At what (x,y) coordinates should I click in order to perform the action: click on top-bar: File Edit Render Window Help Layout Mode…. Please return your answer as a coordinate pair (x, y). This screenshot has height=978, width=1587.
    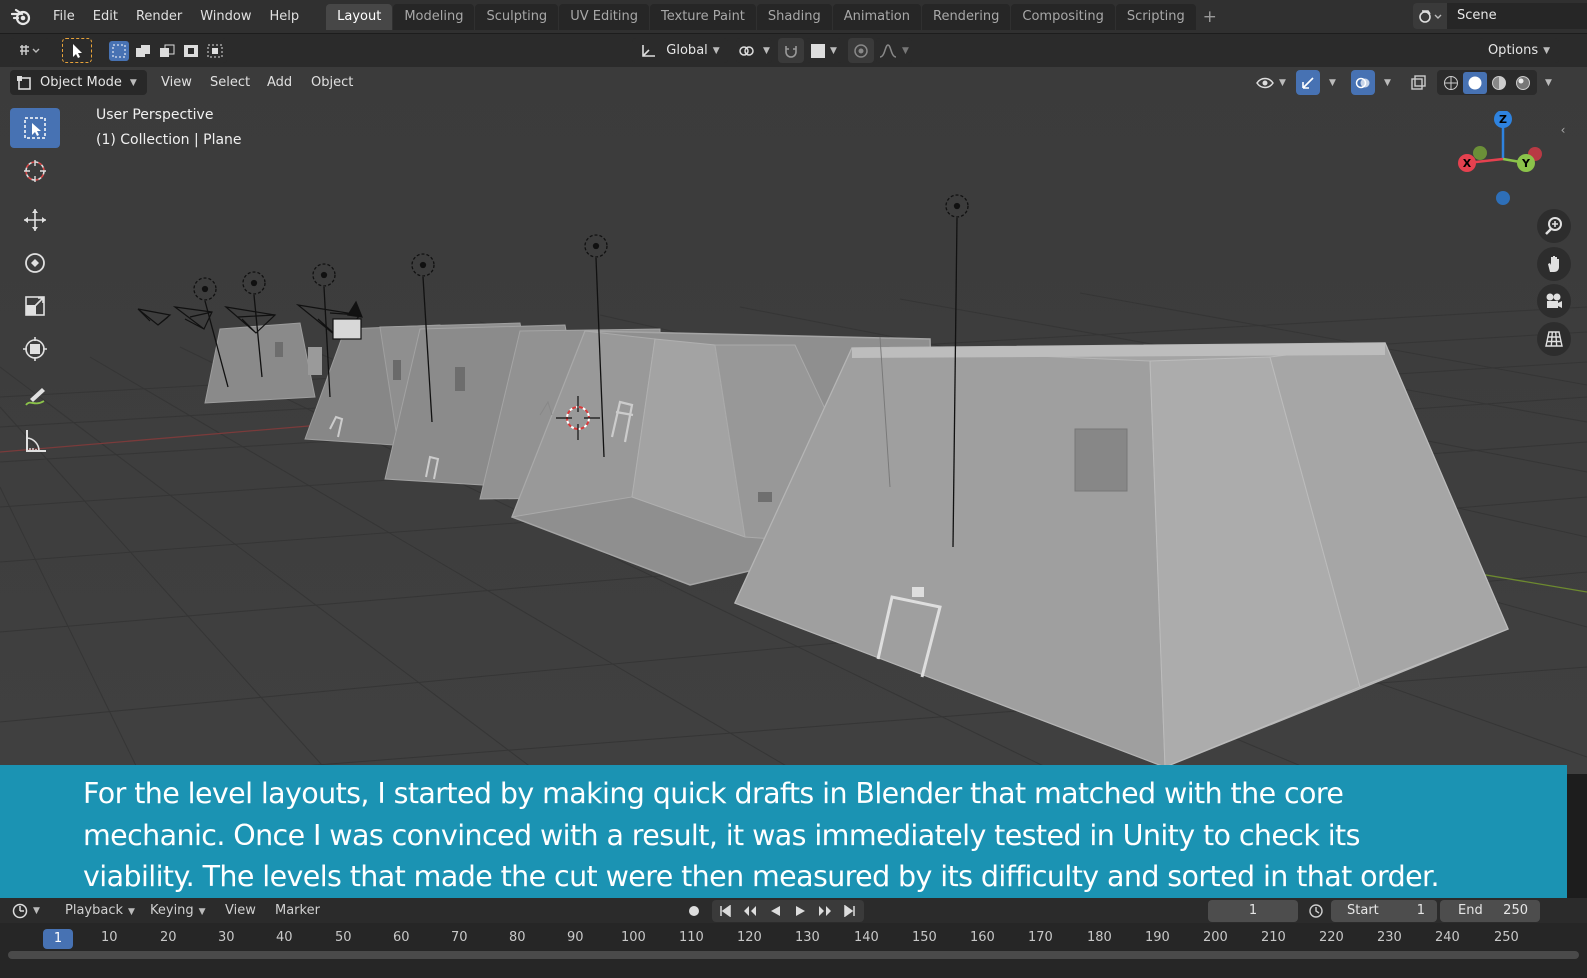
    Looking at the image, I should click on (793, 16).